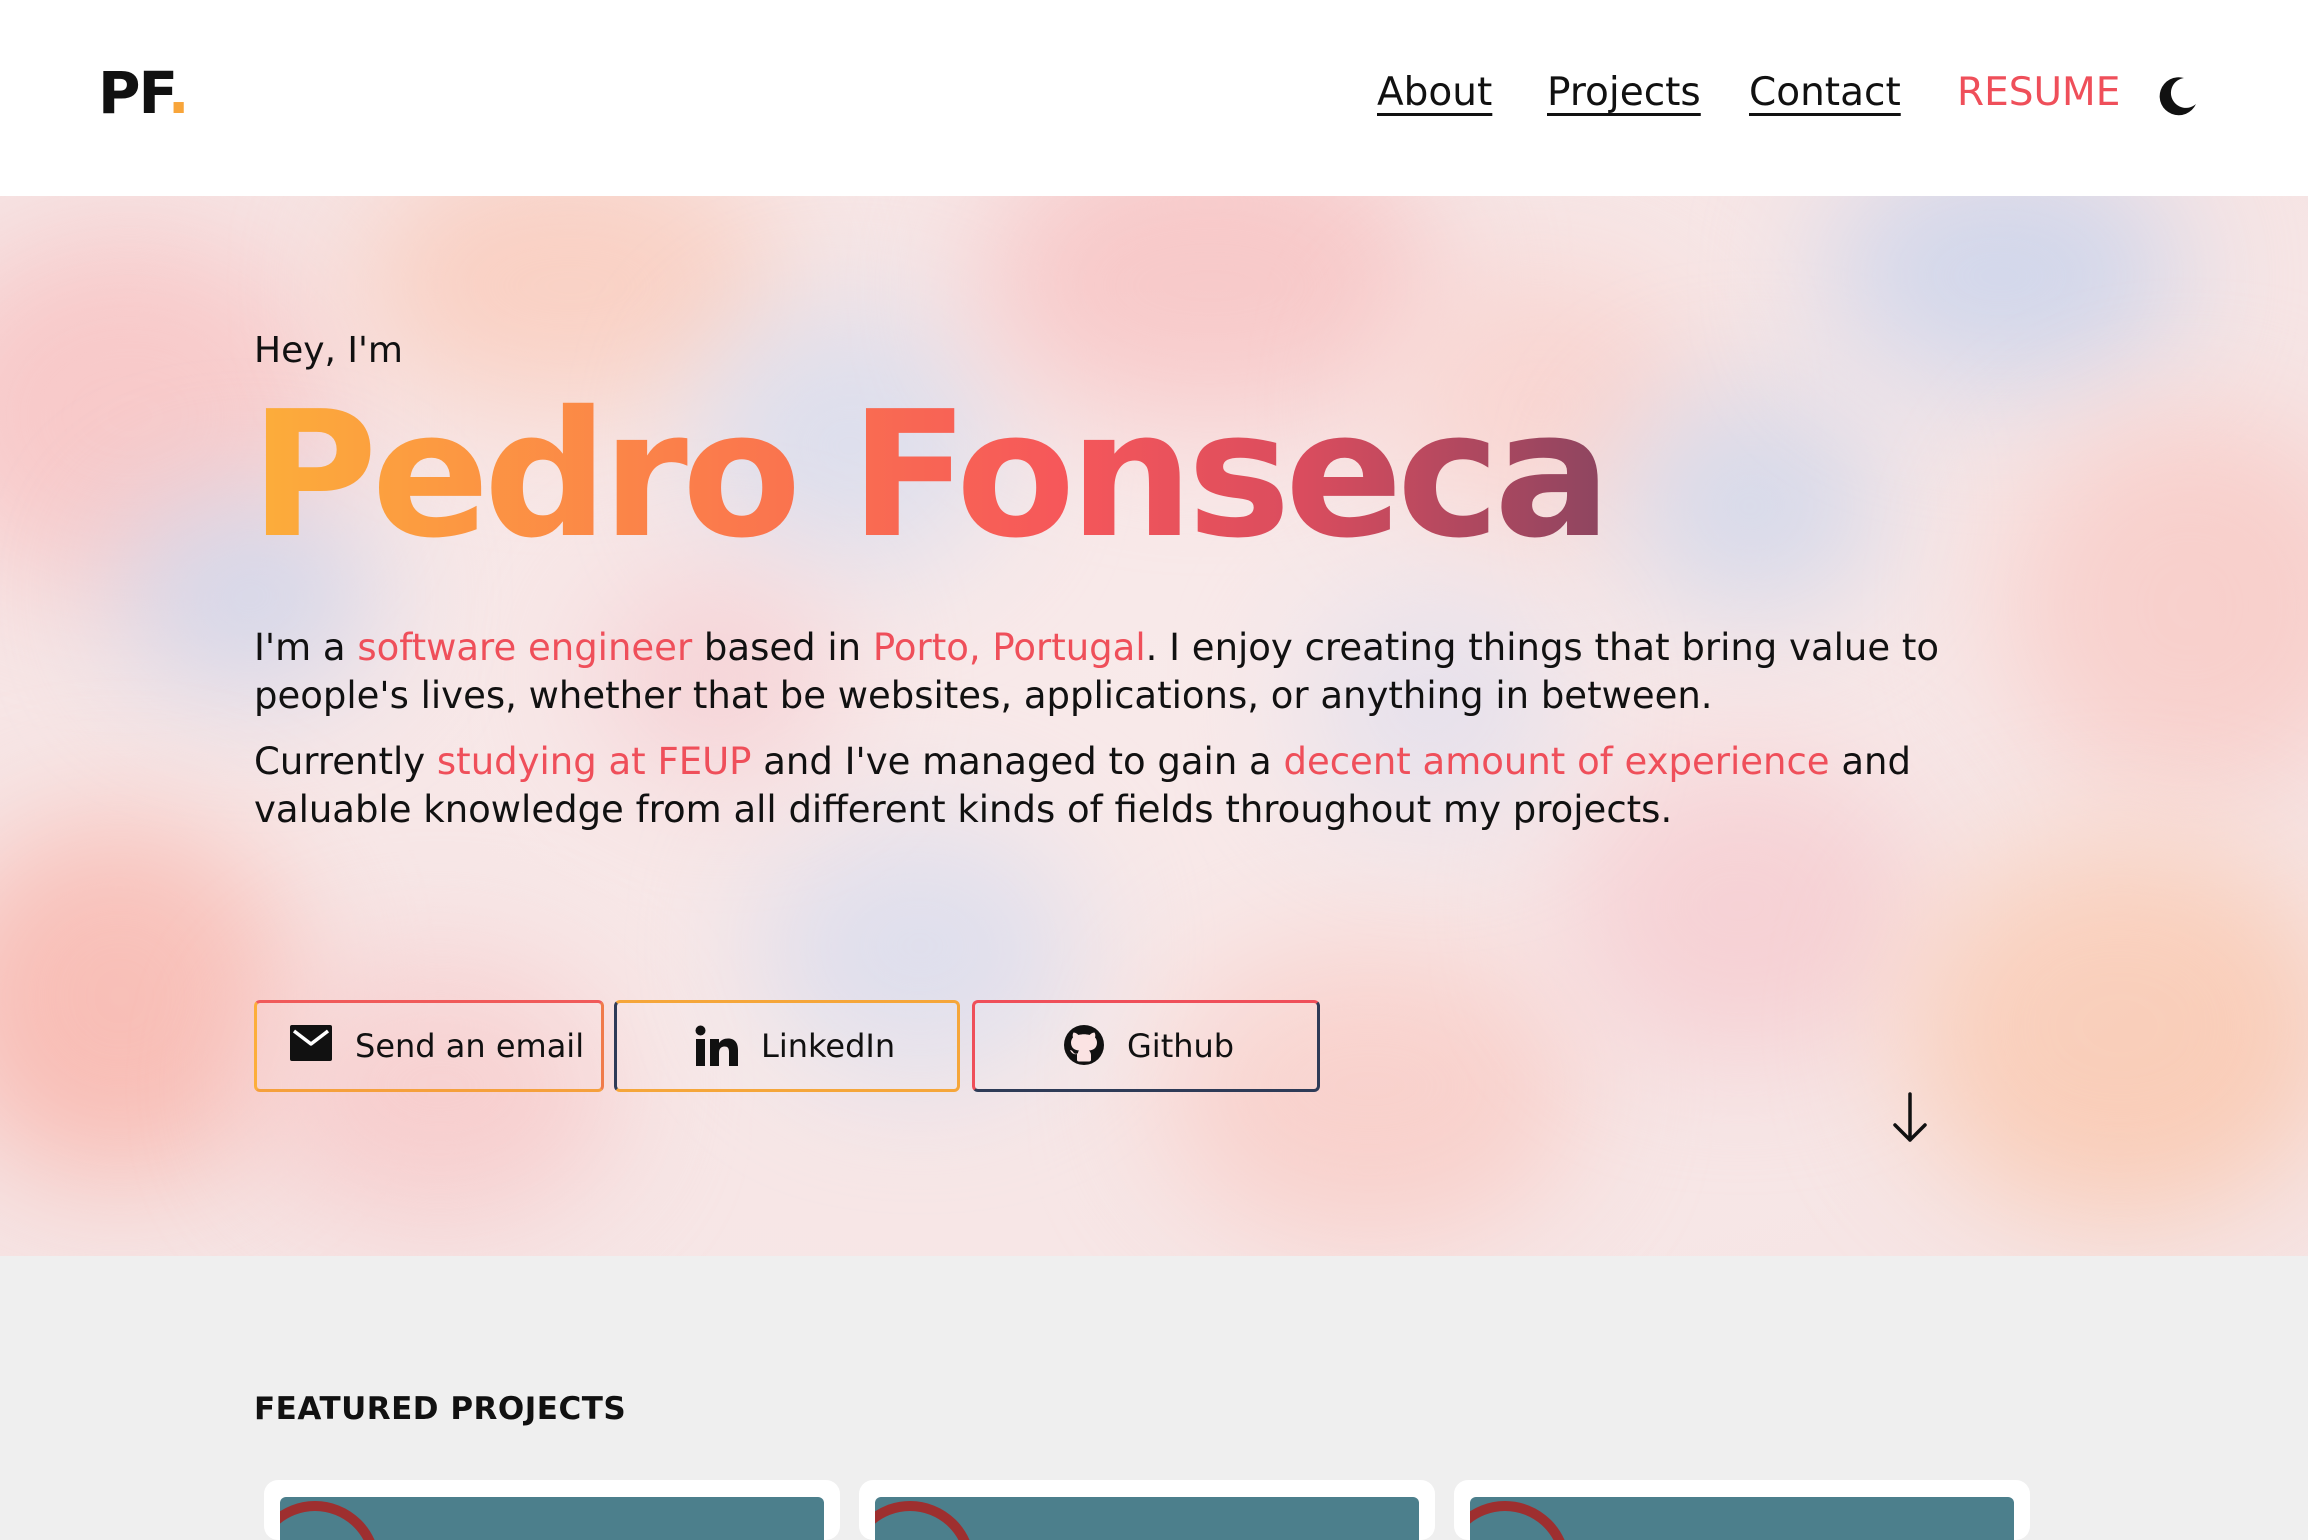 The image size is (2308, 1540). I want to click on send-email-button: Send an email, so click(429, 1046).